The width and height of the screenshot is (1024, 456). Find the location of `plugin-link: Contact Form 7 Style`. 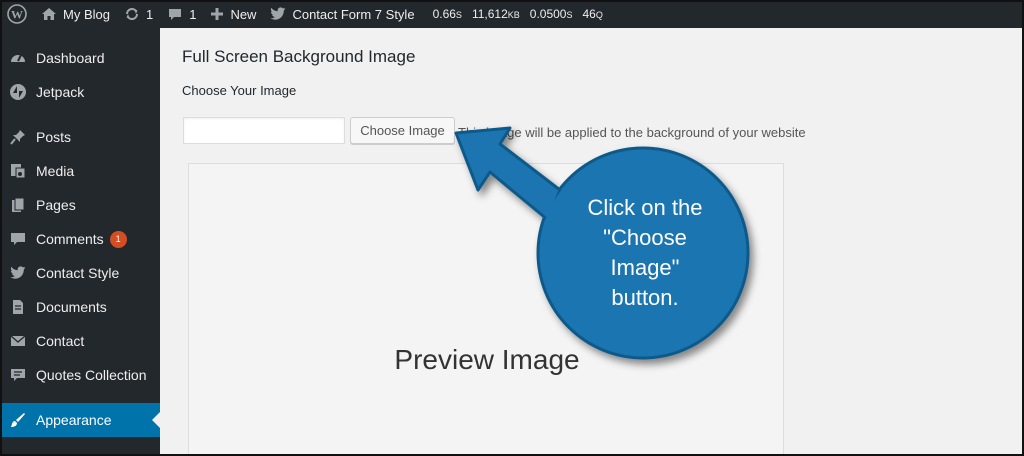

plugin-link: Contact Form 7 Style is located at coordinates (342, 14).